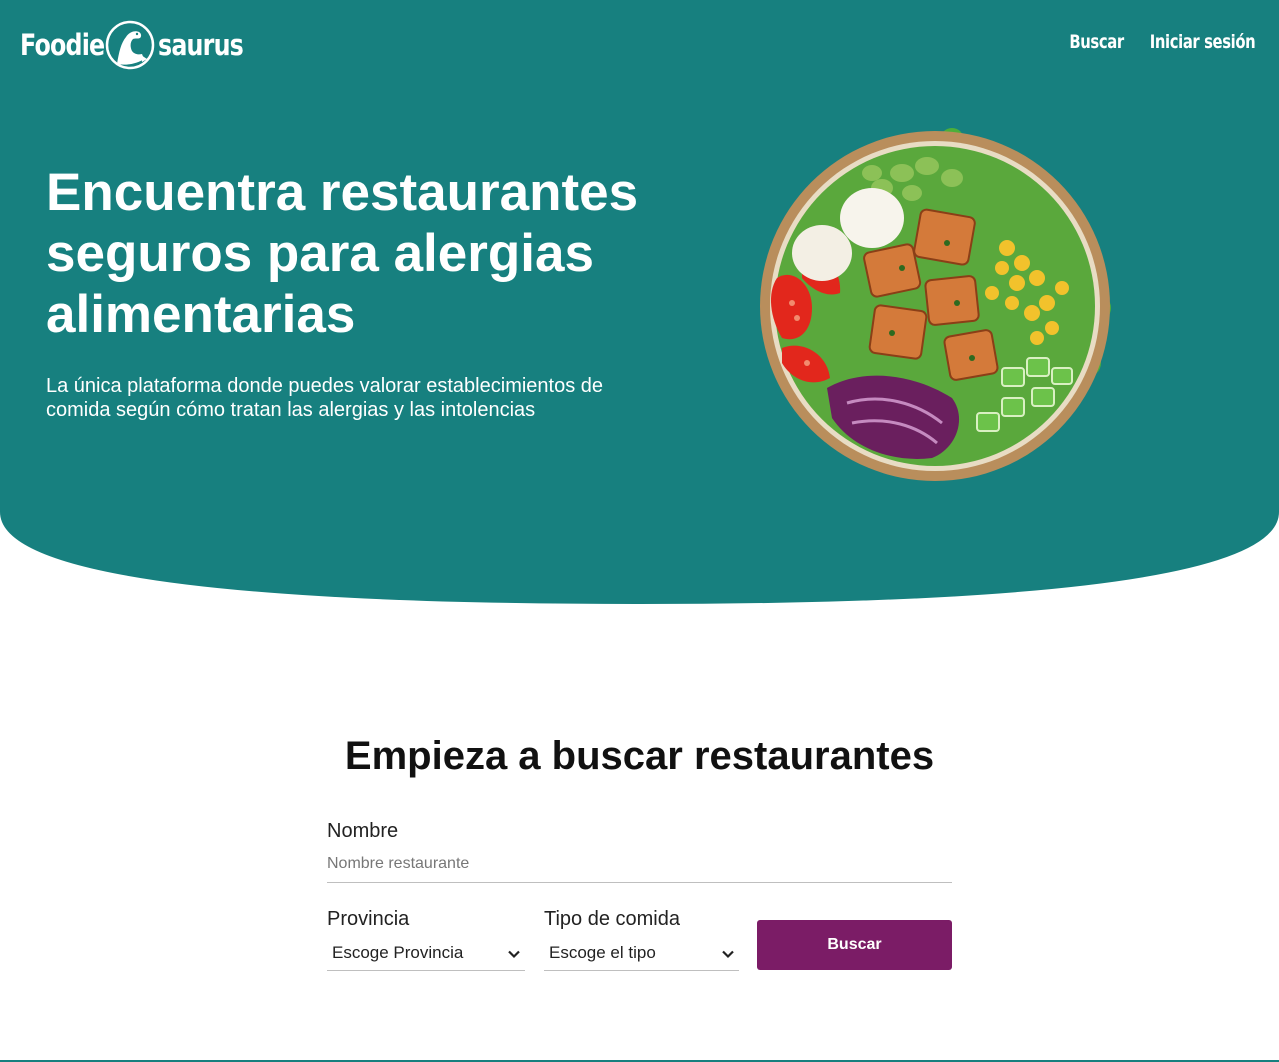  I want to click on nav-link-iniciar-sesion: Iniciar sesión, so click(1202, 42).